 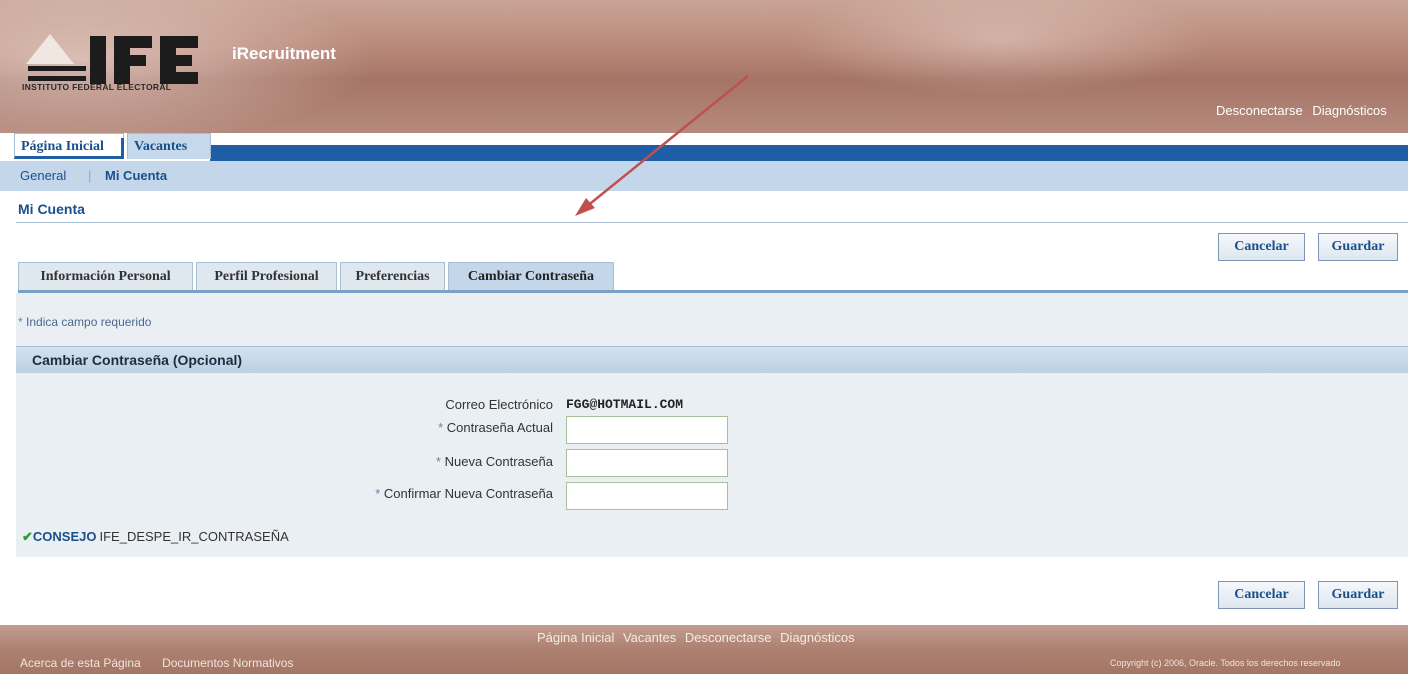 What do you see at coordinates (728, 637) in the screenshot?
I see `footer-link-logout: Desconectarse` at bounding box center [728, 637].